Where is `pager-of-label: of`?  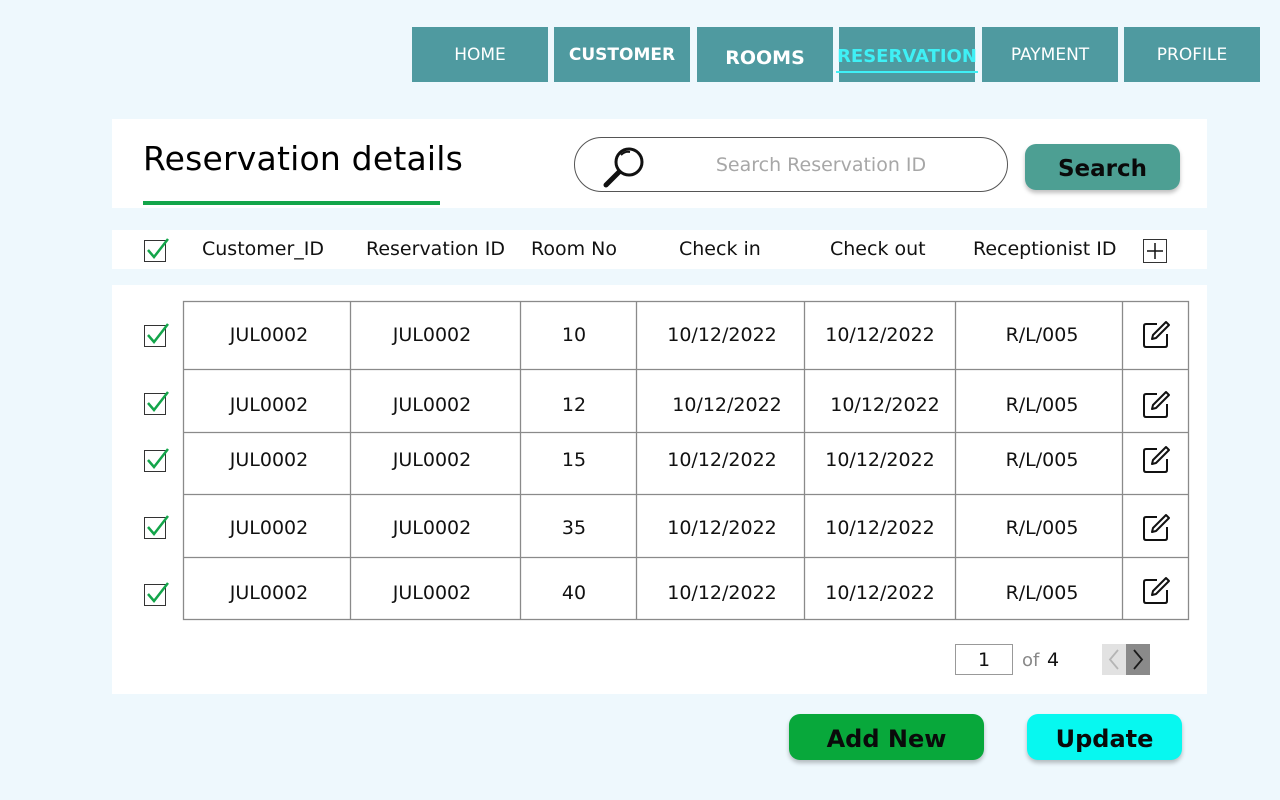 pager-of-label: of is located at coordinates (1031, 660).